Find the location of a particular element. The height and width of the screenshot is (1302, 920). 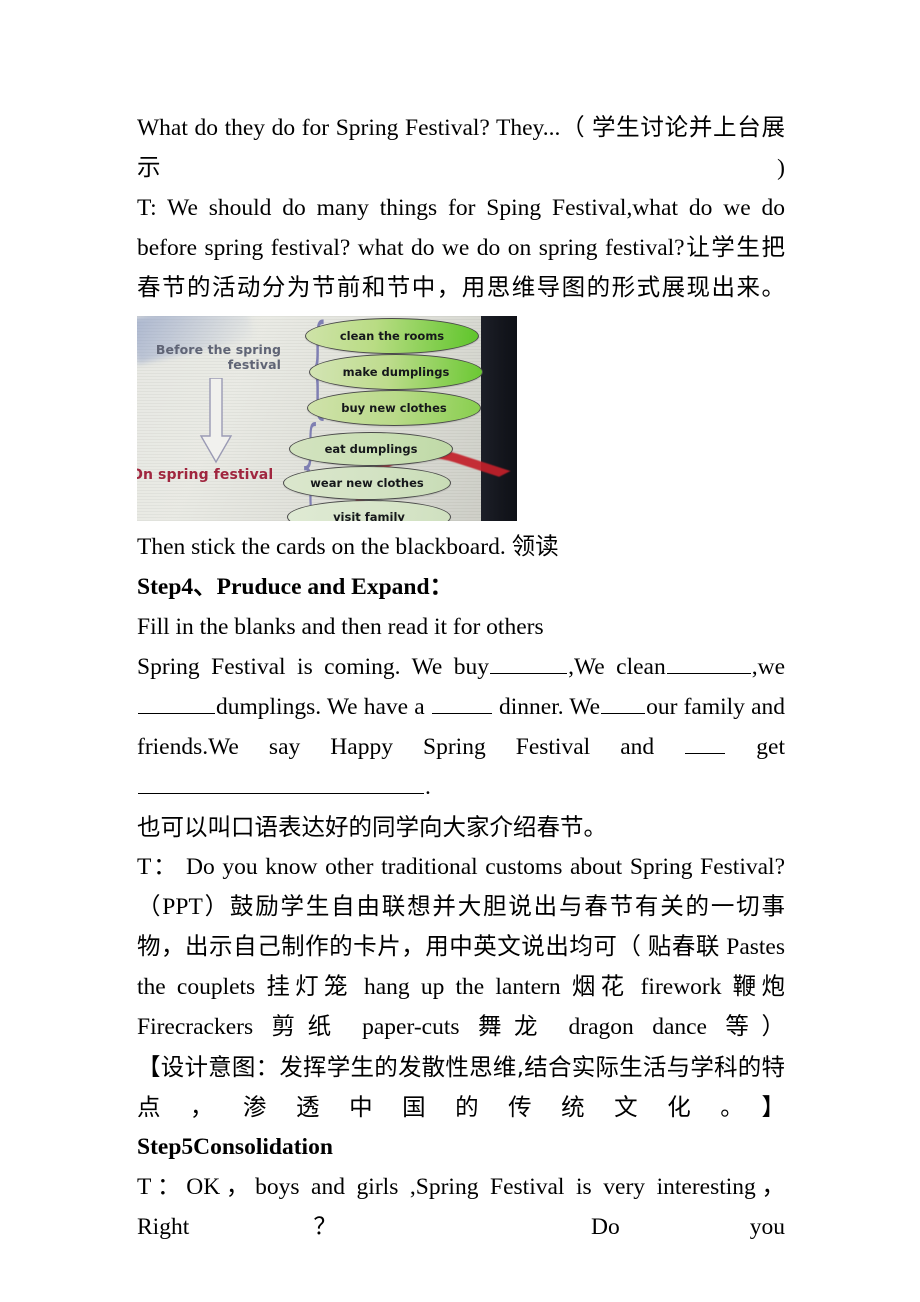

bubble-eat-dumplings: eat dumplings is located at coordinates (371, 449).